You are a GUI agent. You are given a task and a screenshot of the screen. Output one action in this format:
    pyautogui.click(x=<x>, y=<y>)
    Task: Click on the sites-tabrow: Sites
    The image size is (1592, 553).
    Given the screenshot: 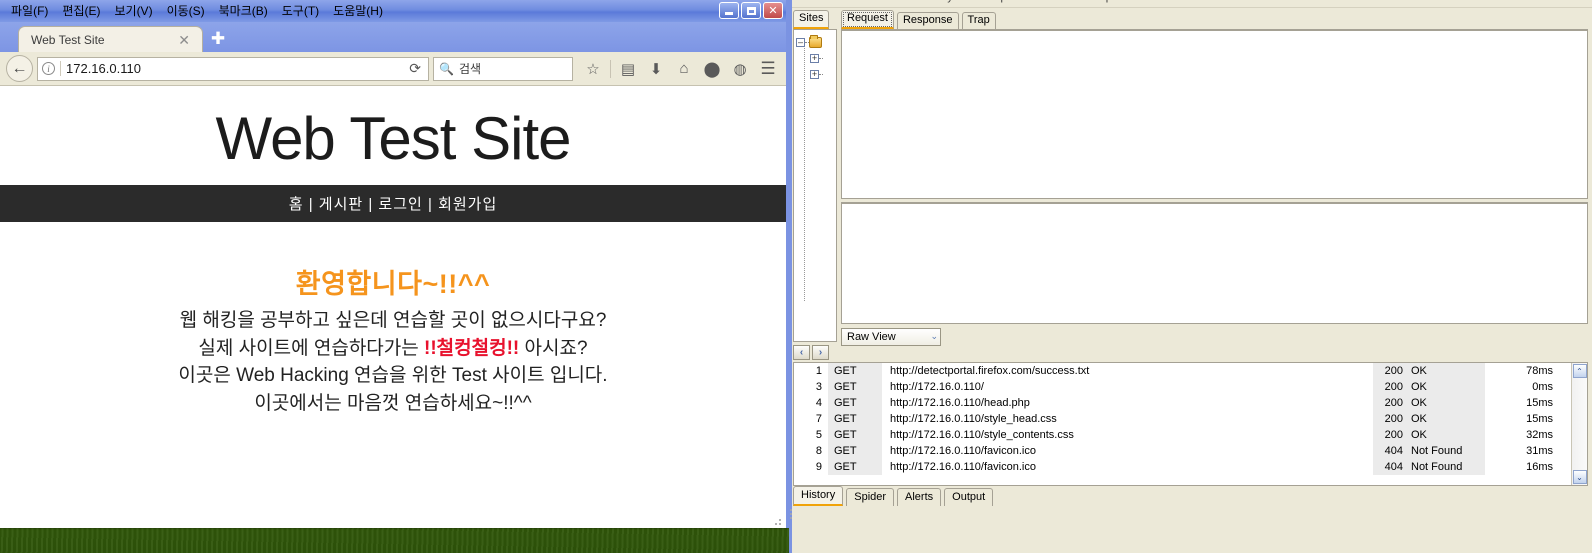 What is the action you would take?
    pyautogui.click(x=815, y=19)
    